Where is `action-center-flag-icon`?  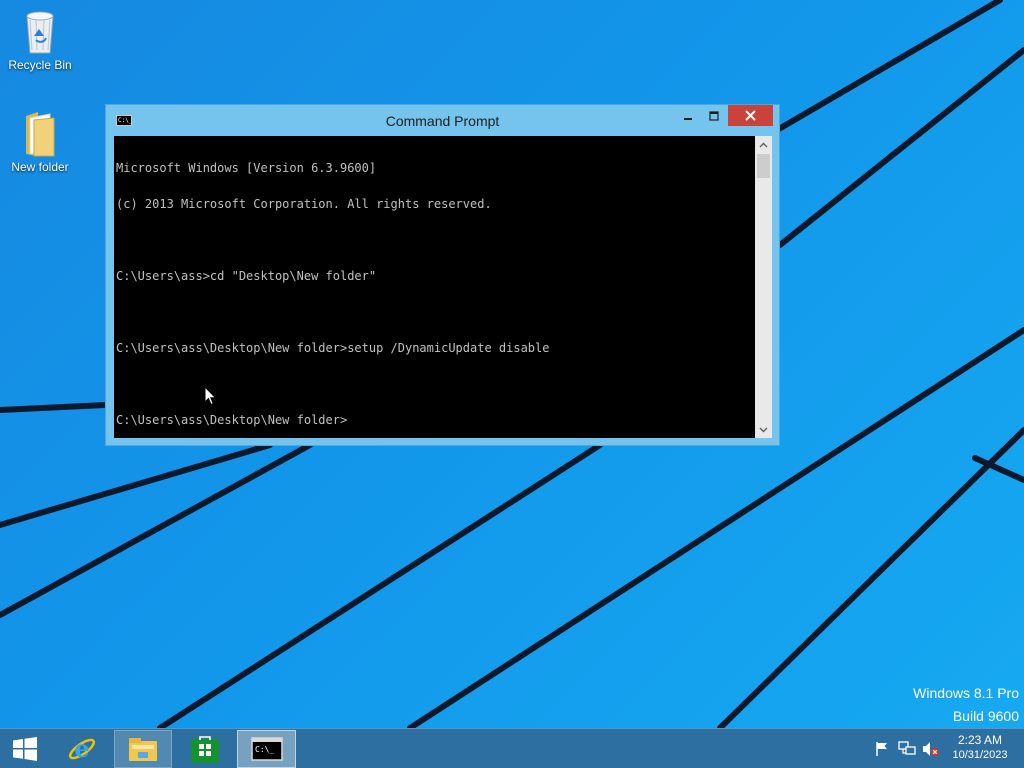
action-center-flag-icon is located at coordinates (882, 749).